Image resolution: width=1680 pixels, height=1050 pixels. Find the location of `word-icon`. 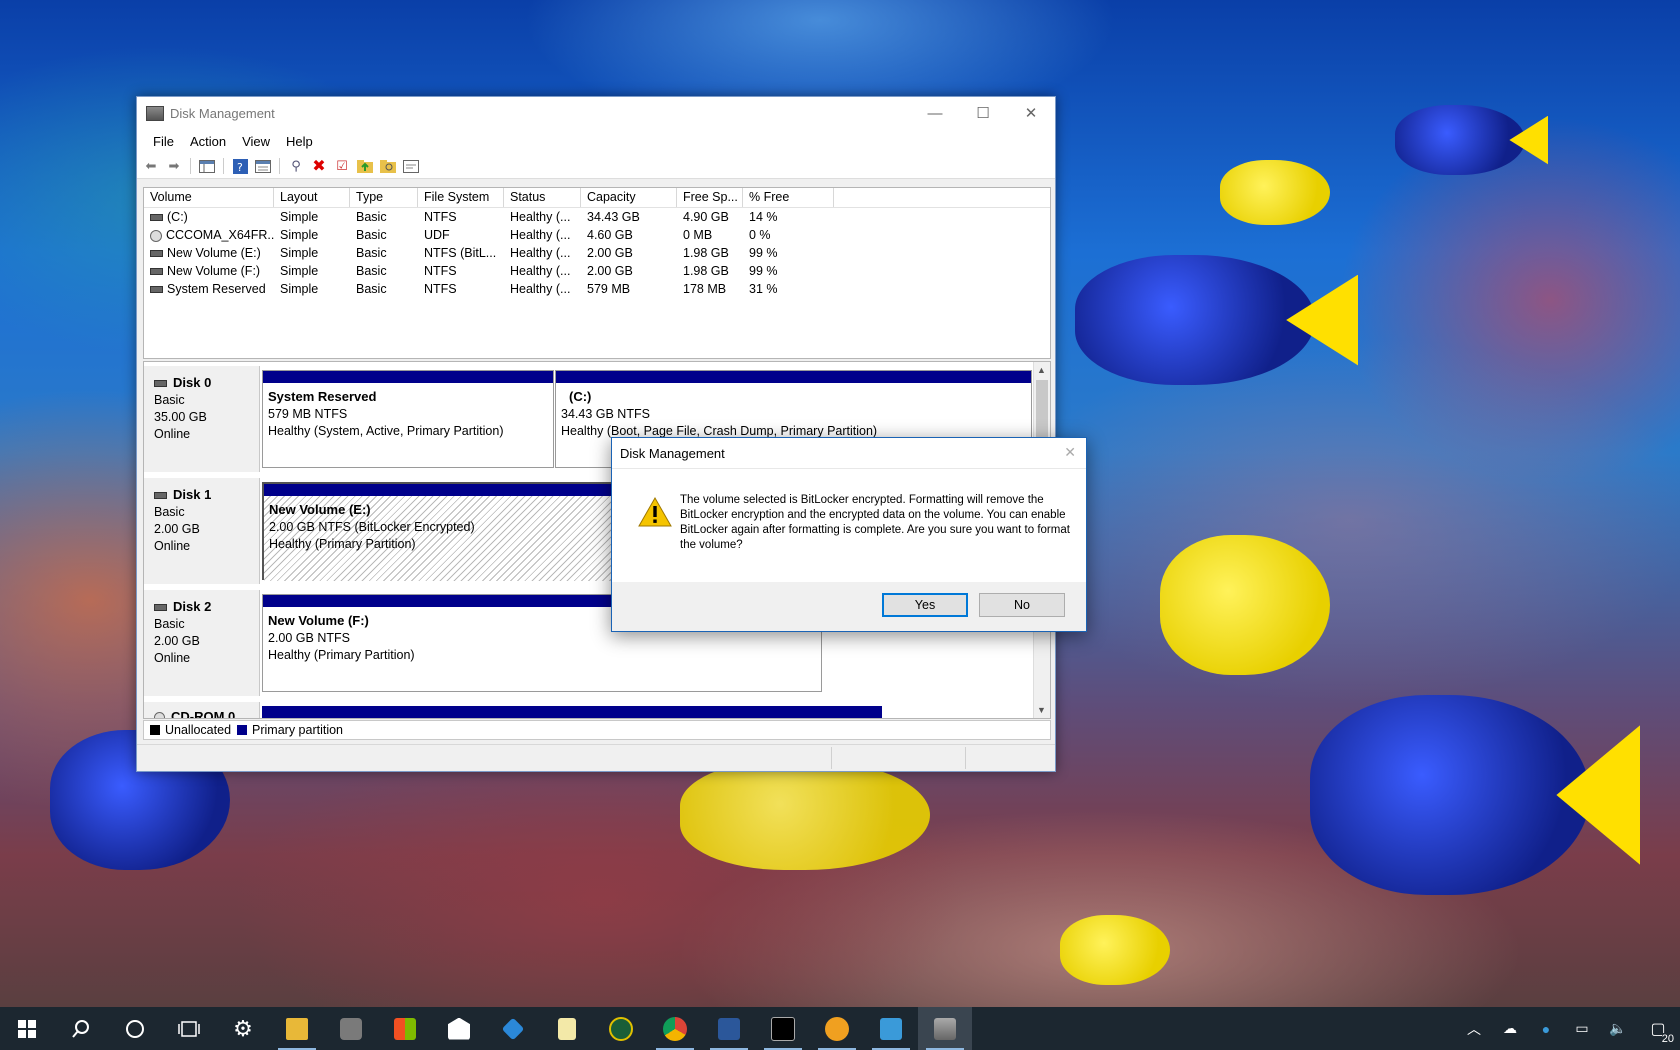

word-icon is located at coordinates (729, 1028).